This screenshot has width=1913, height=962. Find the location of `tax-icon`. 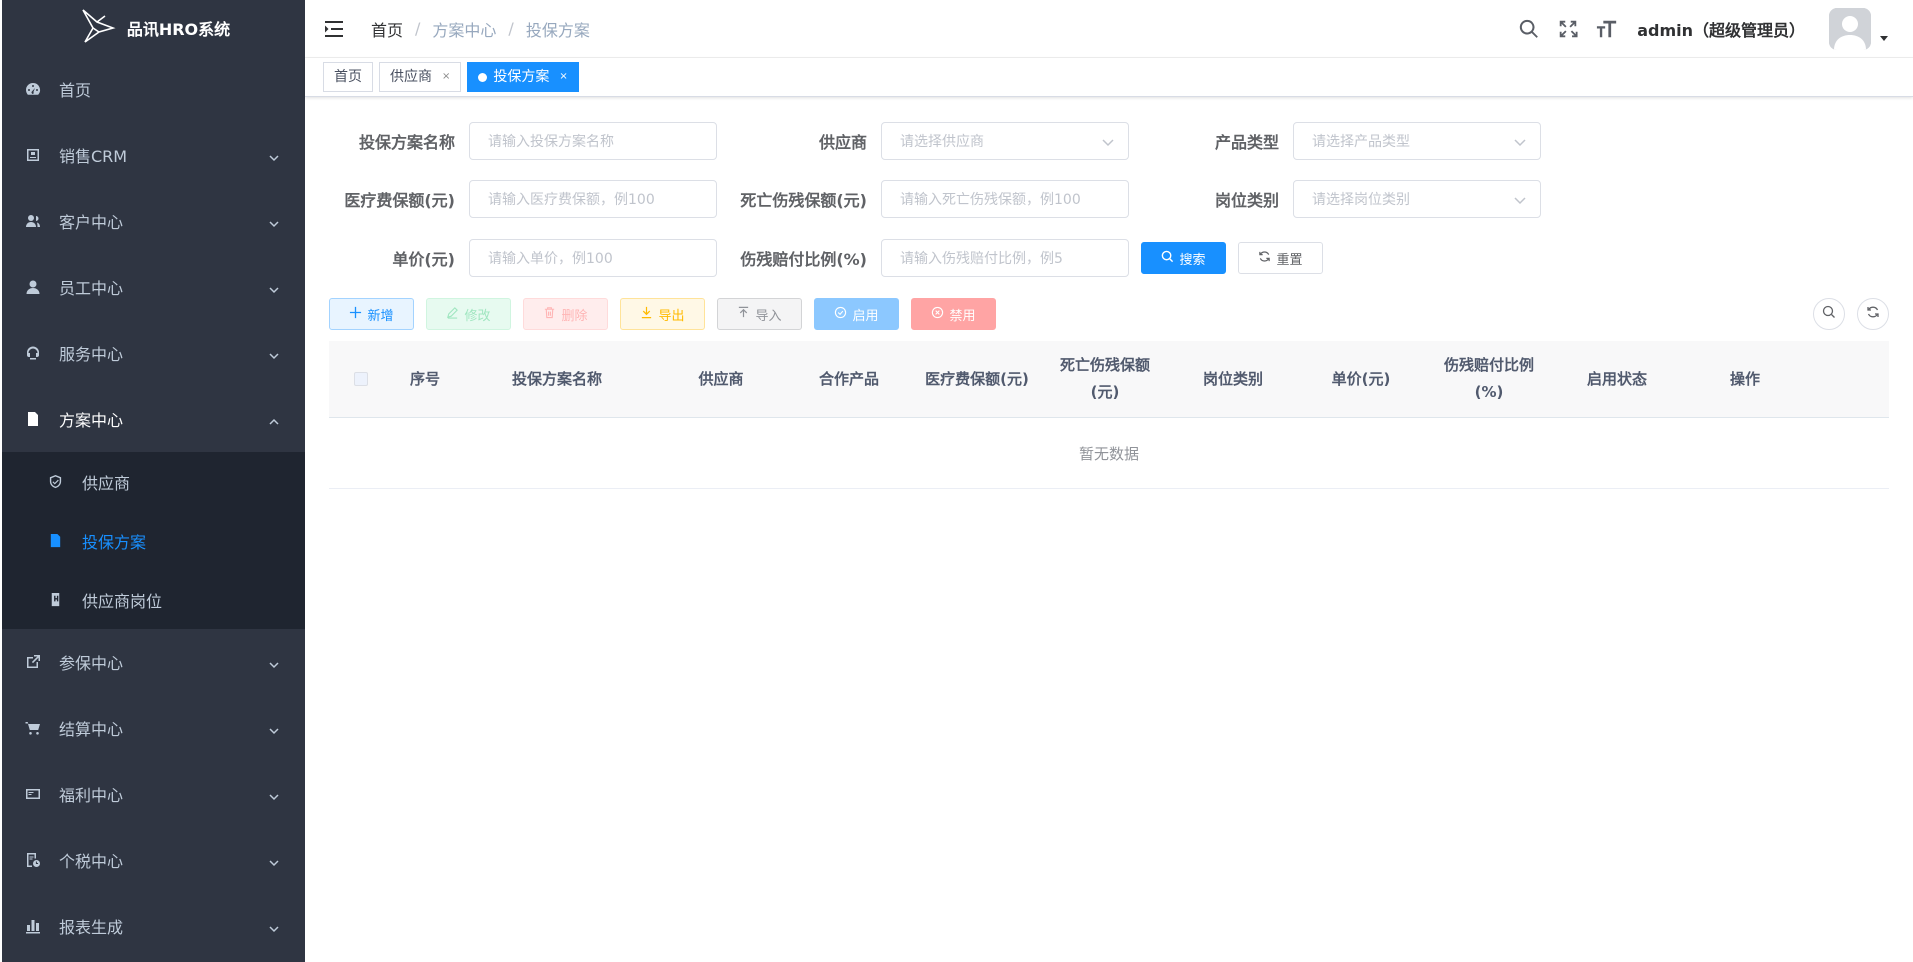

tax-icon is located at coordinates (33, 860).